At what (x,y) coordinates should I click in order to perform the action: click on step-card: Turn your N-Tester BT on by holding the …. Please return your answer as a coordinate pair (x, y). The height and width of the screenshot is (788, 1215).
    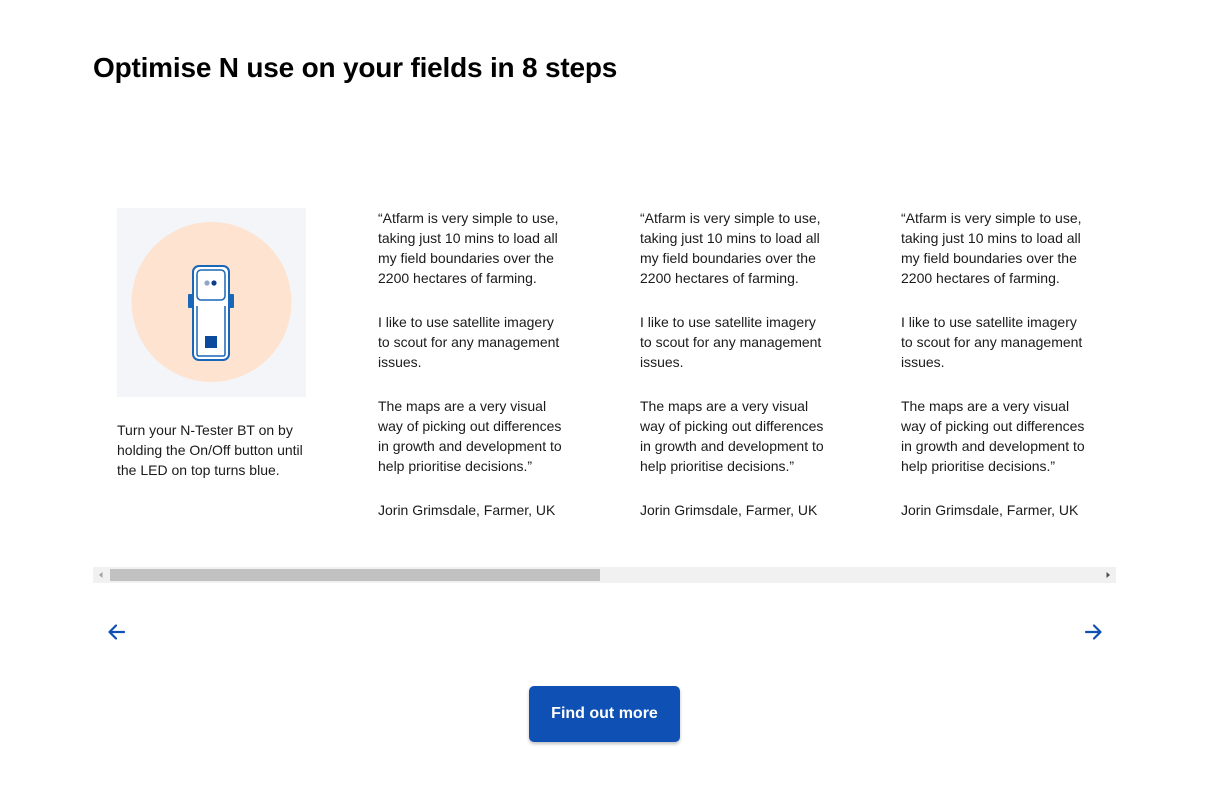
    Looking at the image, I should click on (212, 344).